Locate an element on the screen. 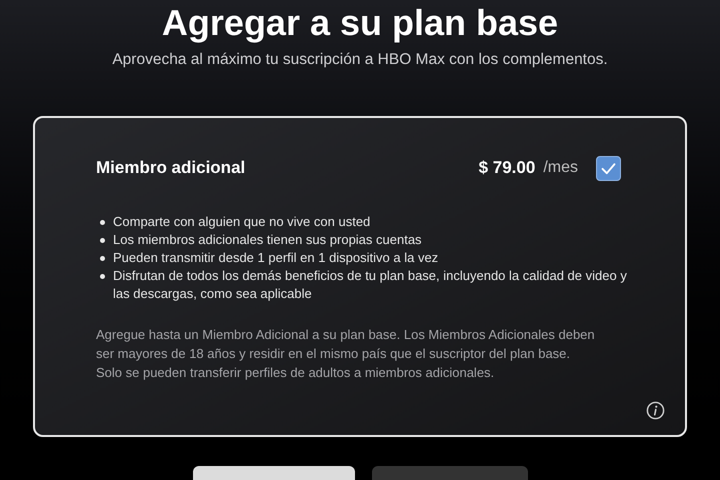 The height and width of the screenshot is (480, 720). benefit-text: Los miembros adicionales tienen sus propias cuentas is located at coordinates (267, 239).